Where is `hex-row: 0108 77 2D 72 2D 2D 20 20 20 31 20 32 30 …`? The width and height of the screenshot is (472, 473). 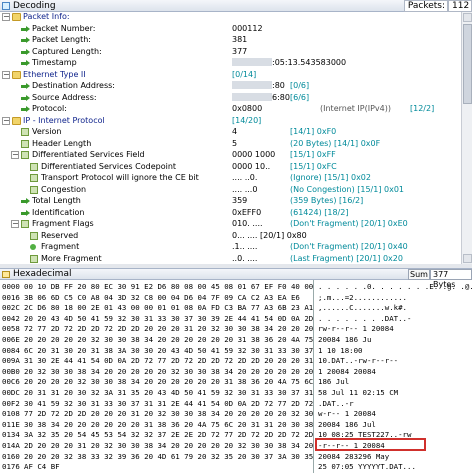
hex-row: 0108 77 2D 72 2D 2D 20 20 20 31 20 32 30 … is located at coordinates (236, 414).